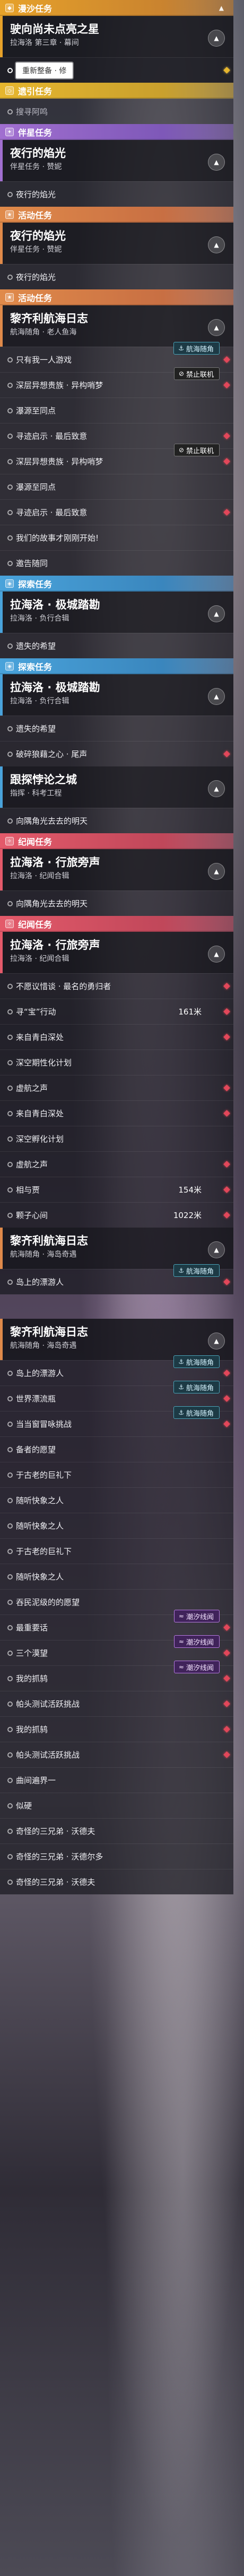  What do you see at coordinates (117, 787) in the screenshot?
I see `quest-card: 跟探悖论之城 指挥 · 科考工程 ▲` at bounding box center [117, 787].